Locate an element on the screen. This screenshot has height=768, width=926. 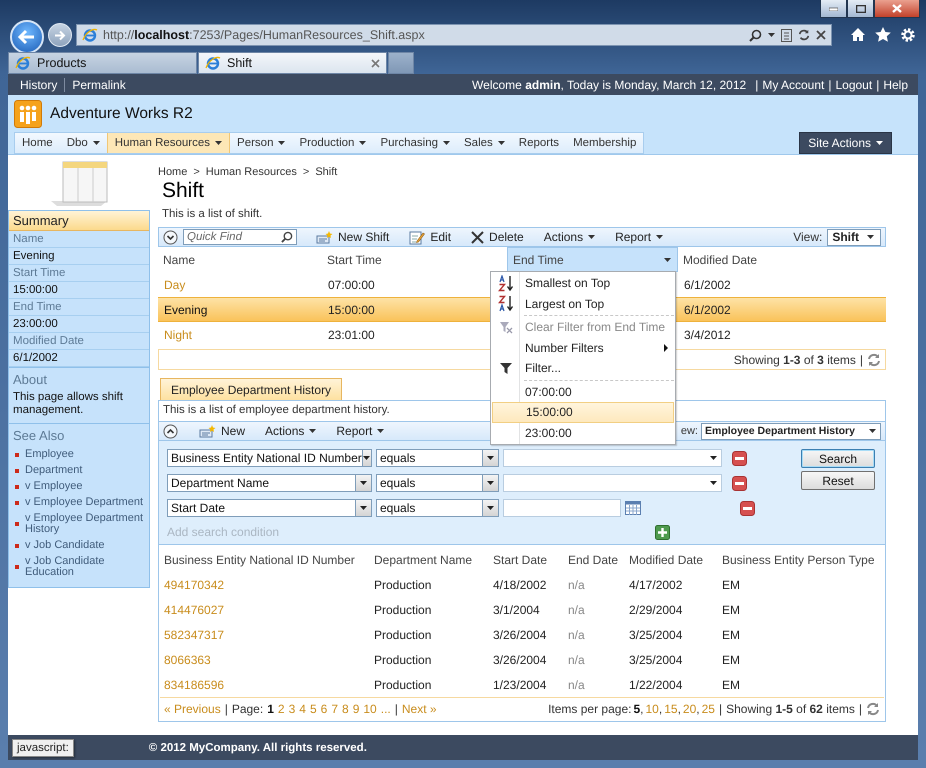
field-label: Name is located at coordinates (79, 239).